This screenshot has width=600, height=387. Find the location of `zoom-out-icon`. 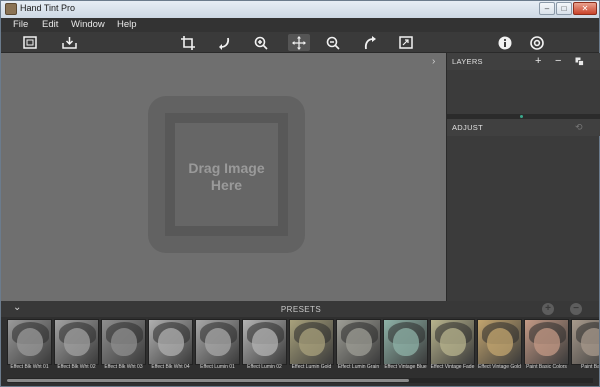

zoom-out-icon is located at coordinates (333, 42).